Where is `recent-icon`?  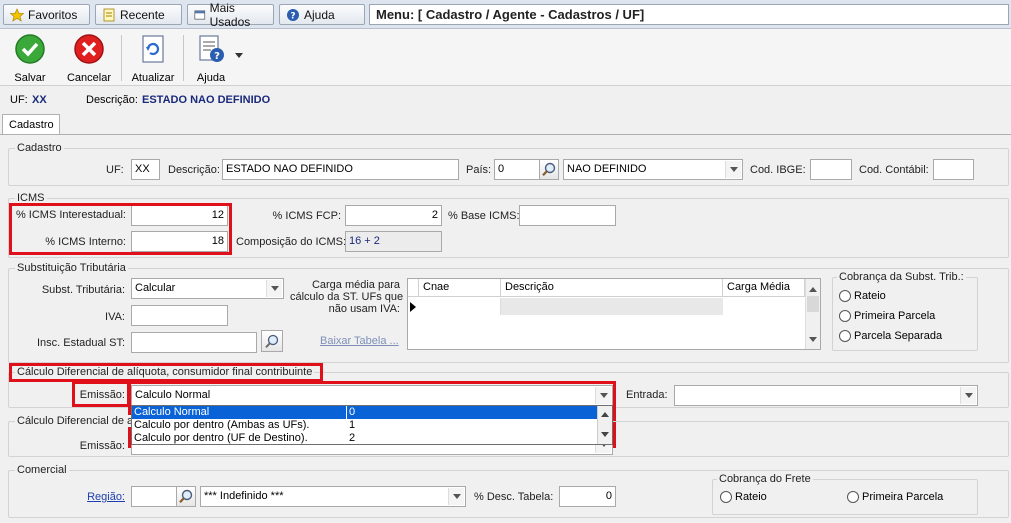
recent-icon is located at coordinates (109, 14).